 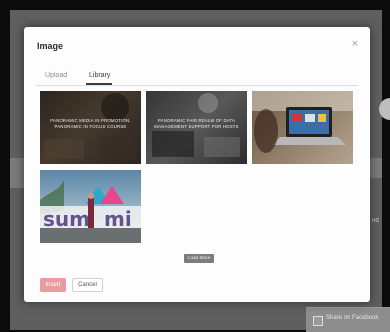 I want to click on image-art, so click(x=302, y=122).